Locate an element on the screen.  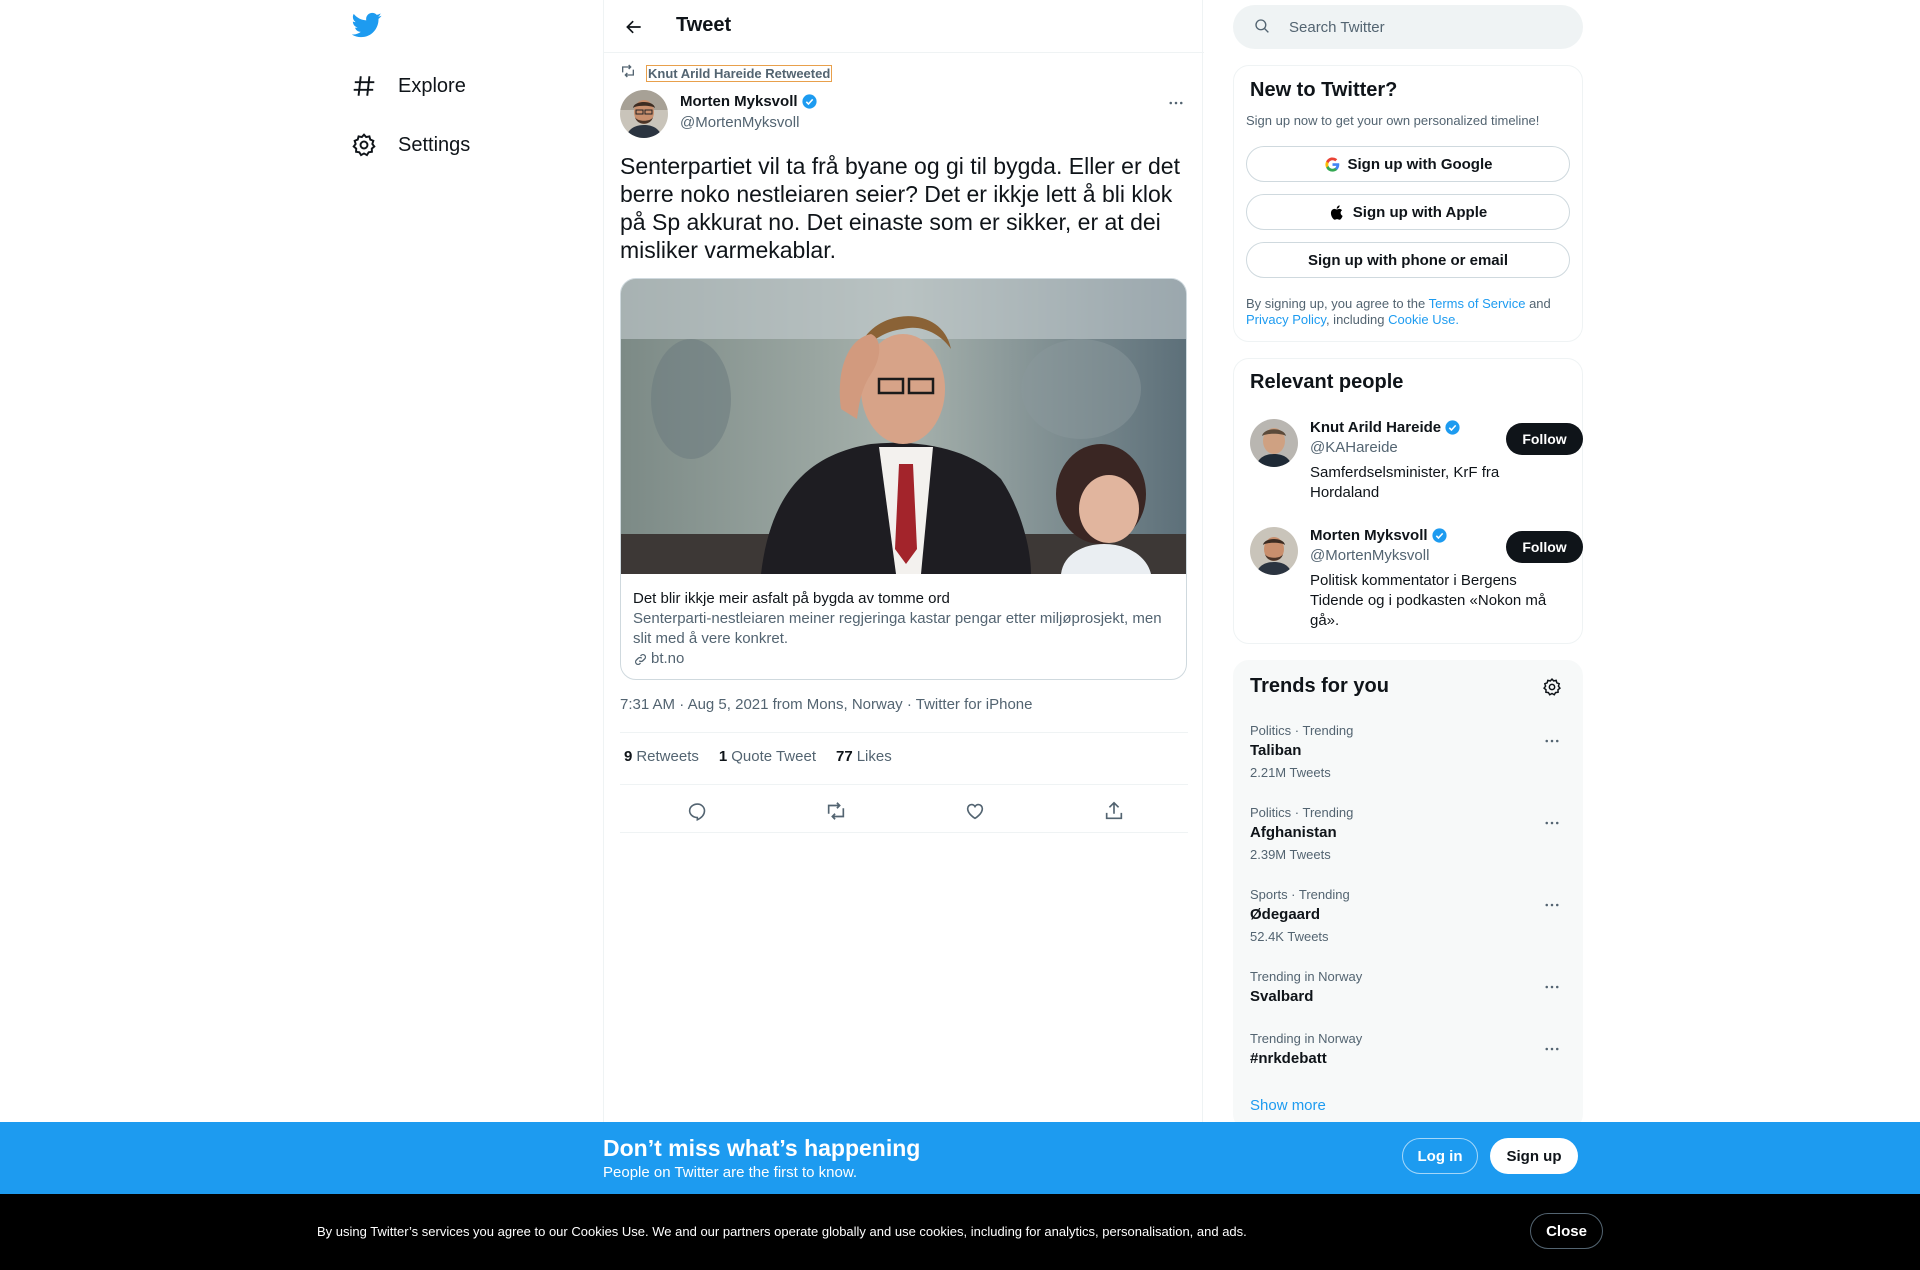
signup-google-button: Sign up with Google is located at coordinates (1408, 164).